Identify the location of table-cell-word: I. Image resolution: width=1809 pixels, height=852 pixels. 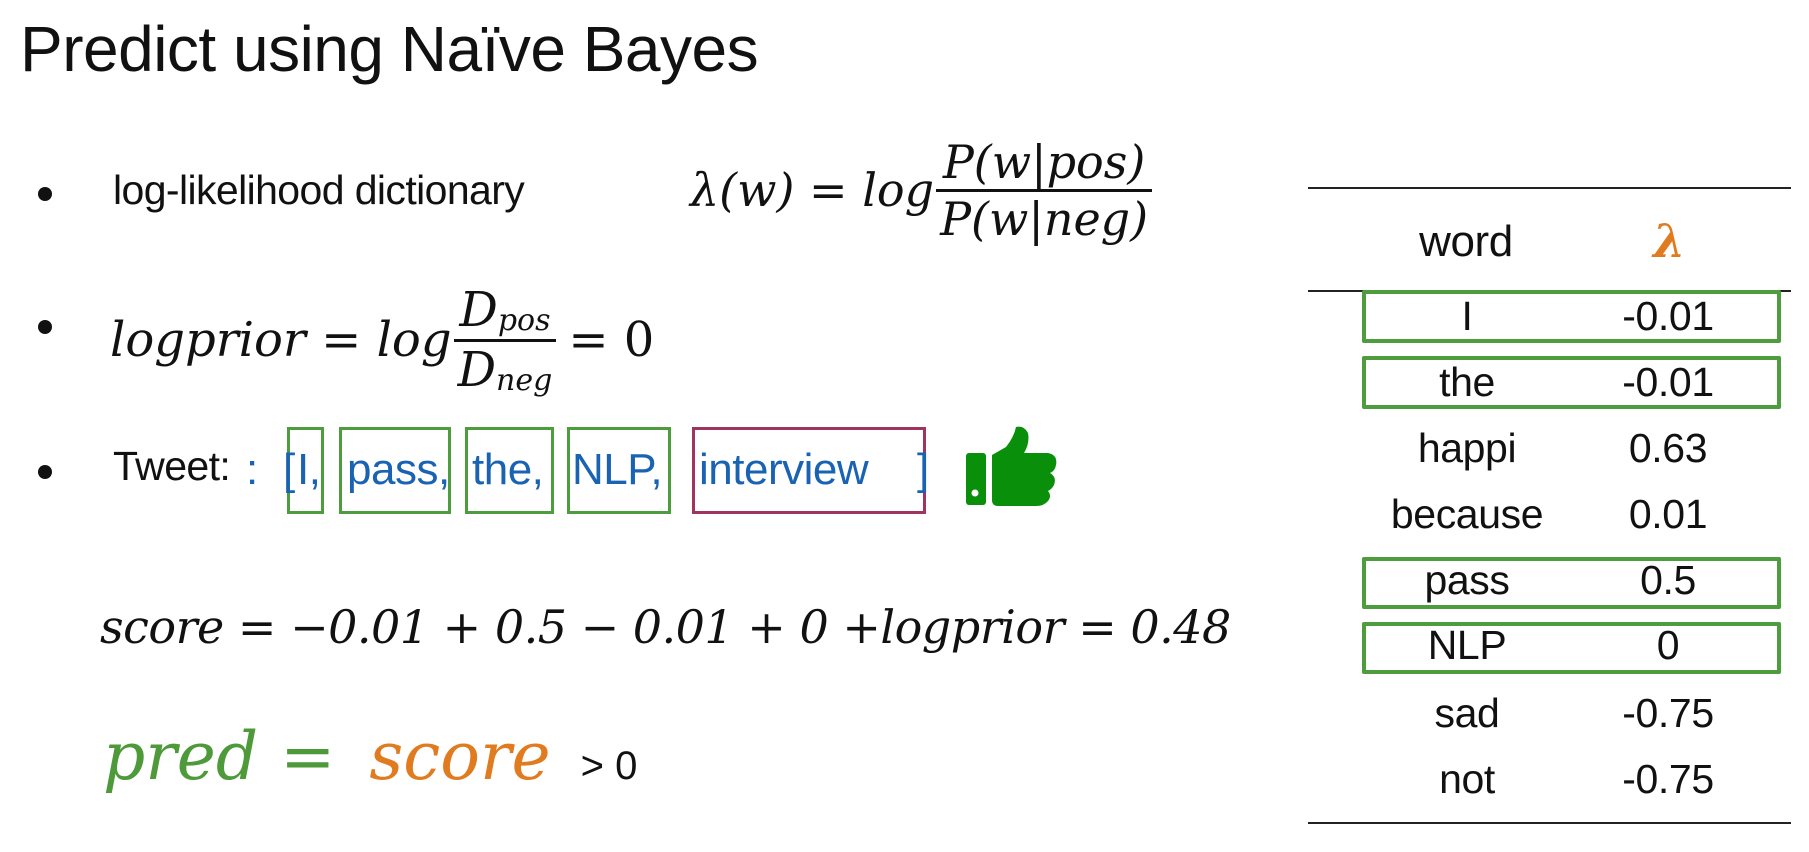
(1467, 316).